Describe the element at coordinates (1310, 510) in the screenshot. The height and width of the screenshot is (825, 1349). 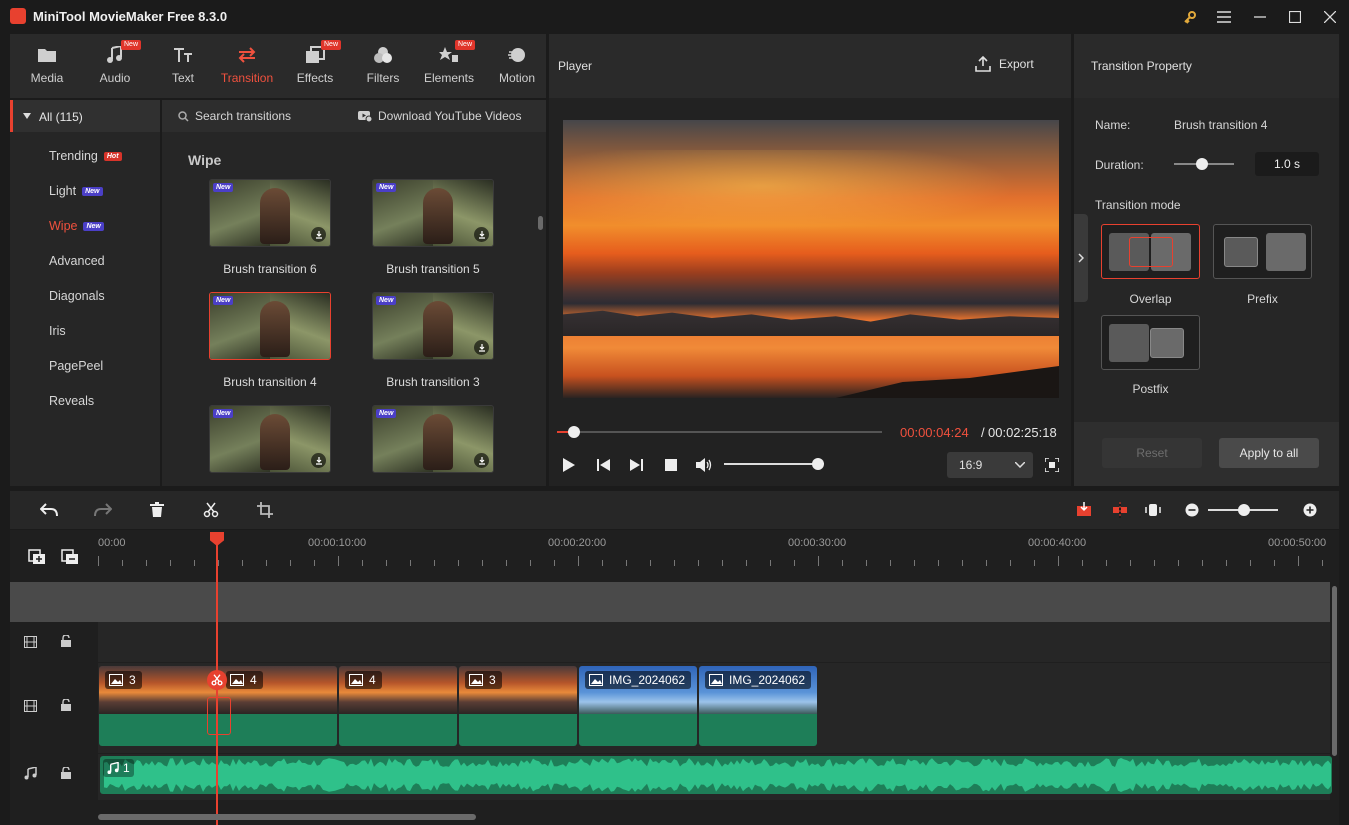
I see `zoom-in-icon` at that location.